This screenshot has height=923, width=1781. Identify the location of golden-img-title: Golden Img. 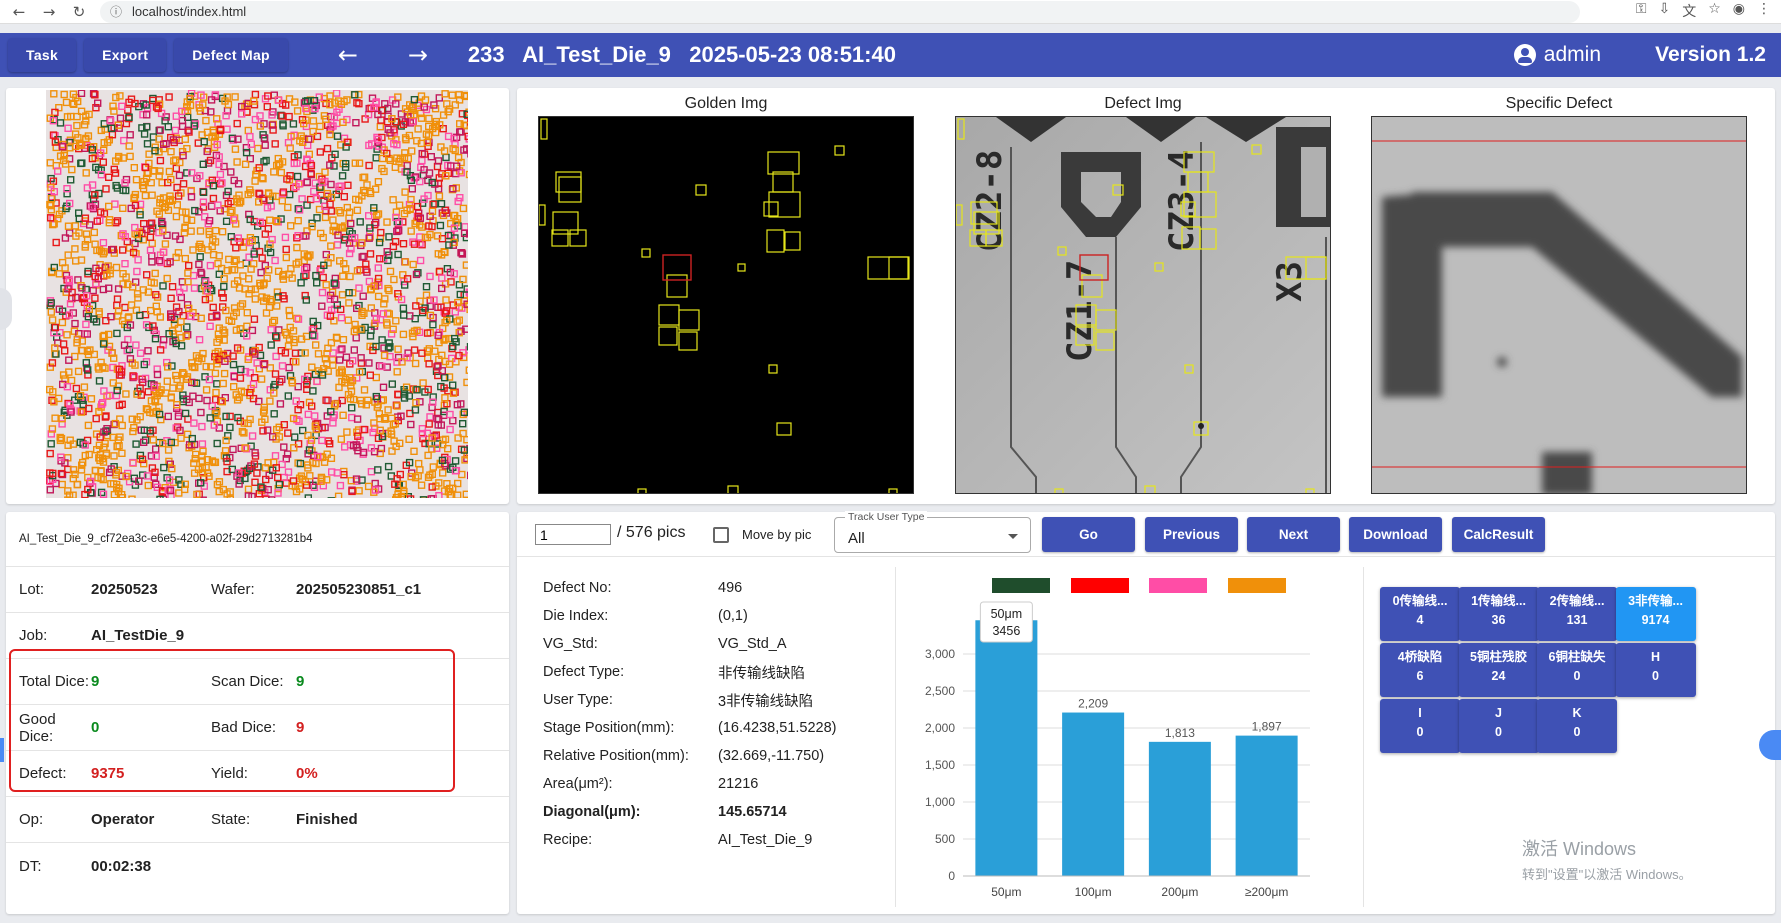
(726, 103).